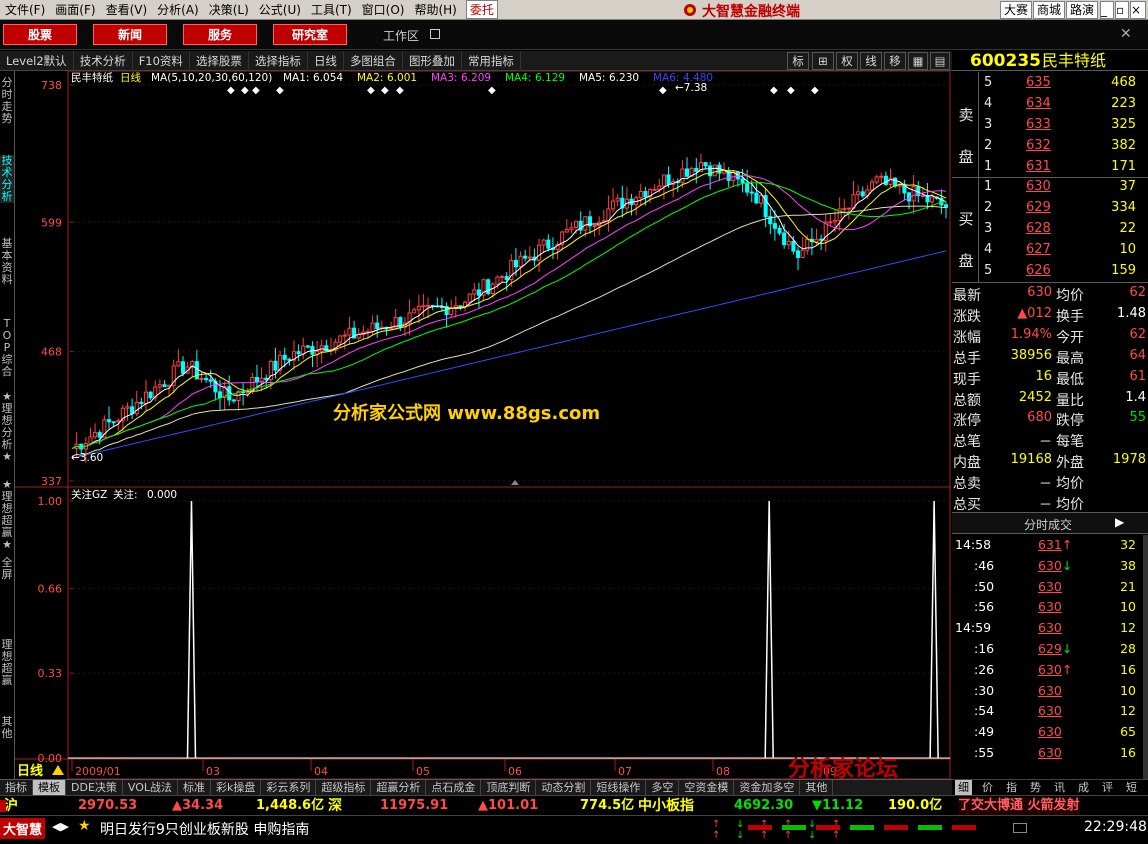 The height and width of the screenshot is (844, 1148). Describe the element at coordinates (481, 9) in the screenshot. I see `entrust-button: 委托` at that location.